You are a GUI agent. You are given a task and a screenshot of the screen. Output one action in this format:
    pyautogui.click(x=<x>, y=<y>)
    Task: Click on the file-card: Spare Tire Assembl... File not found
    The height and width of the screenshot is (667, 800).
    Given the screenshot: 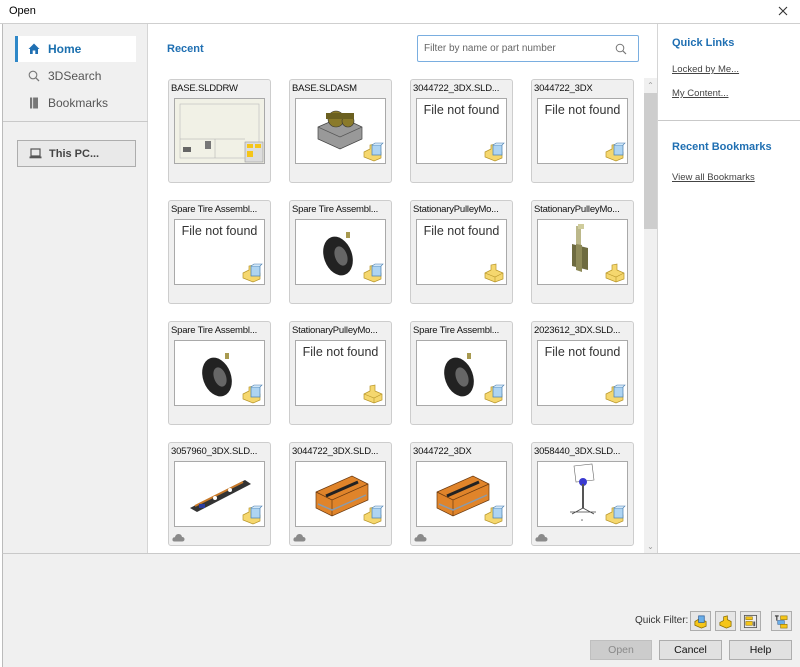 What is the action you would take?
    pyautogui.click(x=219, y=252)
    